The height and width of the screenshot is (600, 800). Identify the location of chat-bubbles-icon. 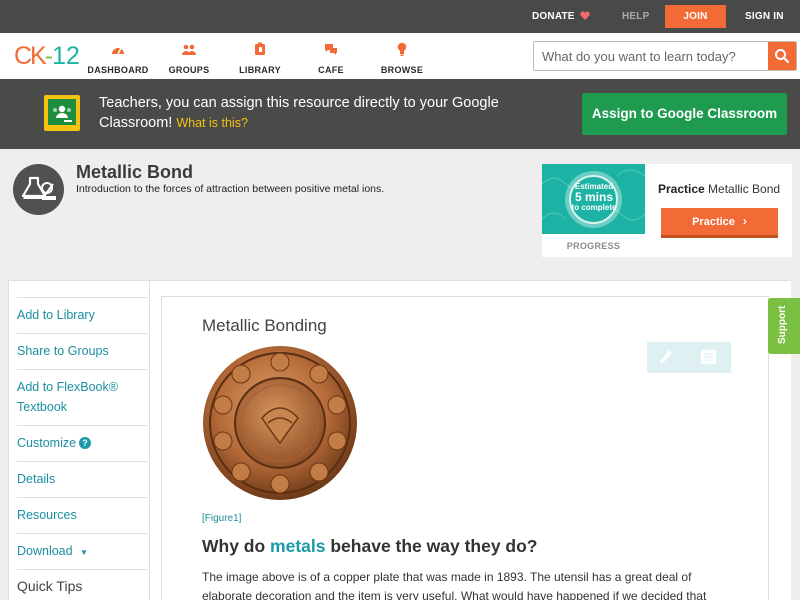
(331, 49).